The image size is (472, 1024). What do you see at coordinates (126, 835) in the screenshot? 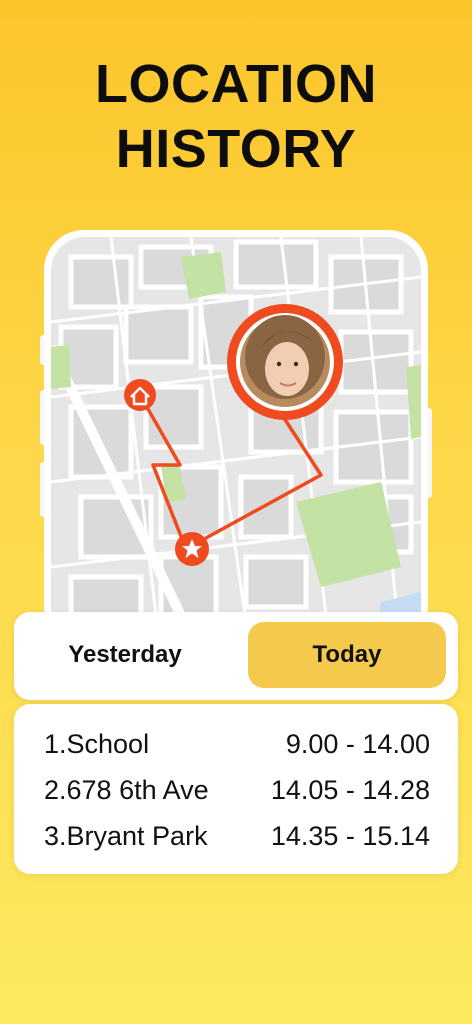
I see `place-label: 3.Bryant Park` at bounding box center [126, 835].